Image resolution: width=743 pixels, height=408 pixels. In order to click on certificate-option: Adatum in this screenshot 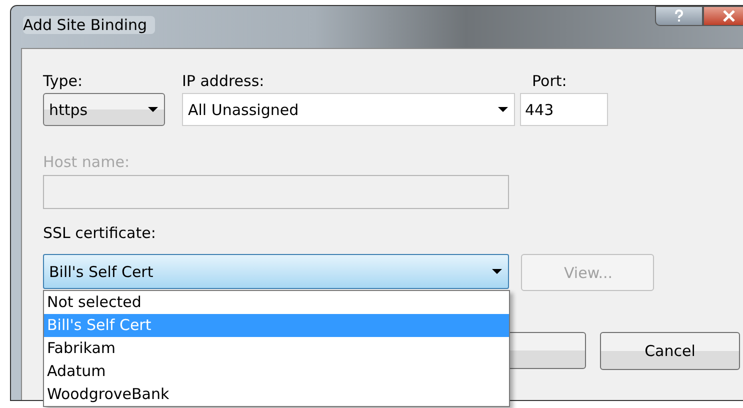, I will do `click(276, 371)`.